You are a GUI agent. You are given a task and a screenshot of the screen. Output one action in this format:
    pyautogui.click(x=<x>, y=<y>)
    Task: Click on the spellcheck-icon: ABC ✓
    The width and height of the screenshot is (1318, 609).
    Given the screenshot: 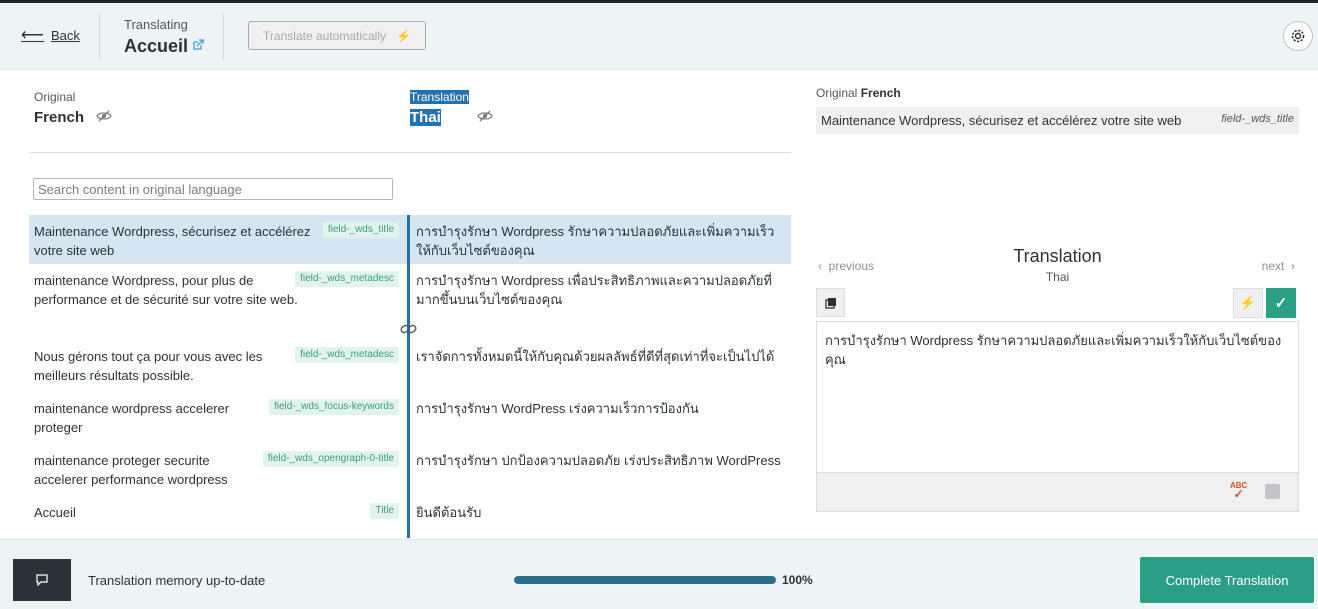 What is the action you would take?
    pyautogui.click(x=1238, y=491)
    